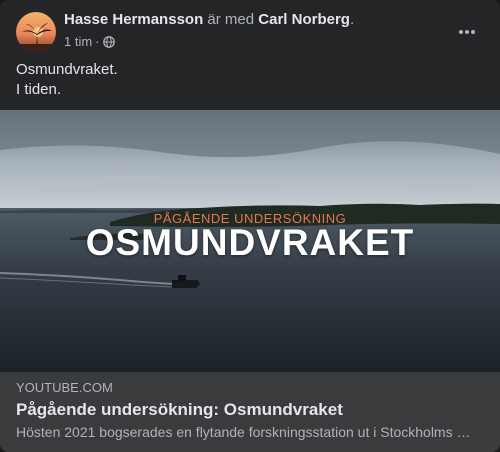 The width and height of the screenshot is (500, 452). I want to click on message-line: I tiden., so click(39, 89).